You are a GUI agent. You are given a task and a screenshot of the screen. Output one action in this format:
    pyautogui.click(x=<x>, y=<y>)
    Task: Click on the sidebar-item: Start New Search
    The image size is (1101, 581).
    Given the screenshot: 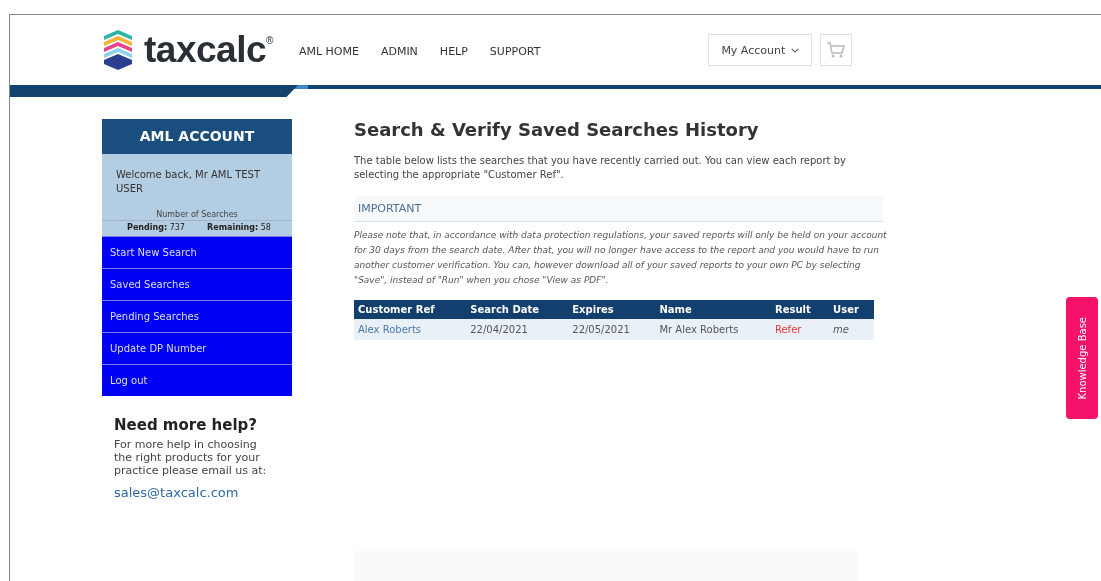 What is the action you would take?
    pyautogui.click(x=197, y=252)
    